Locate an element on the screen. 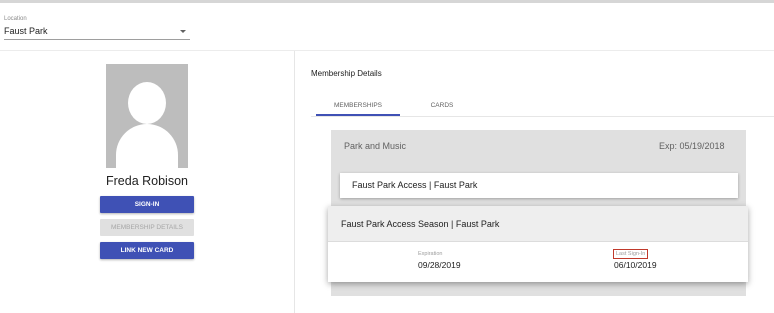 The width and height of the screenshot is (774, 313). column-divider is located at coordinates (294, 182).